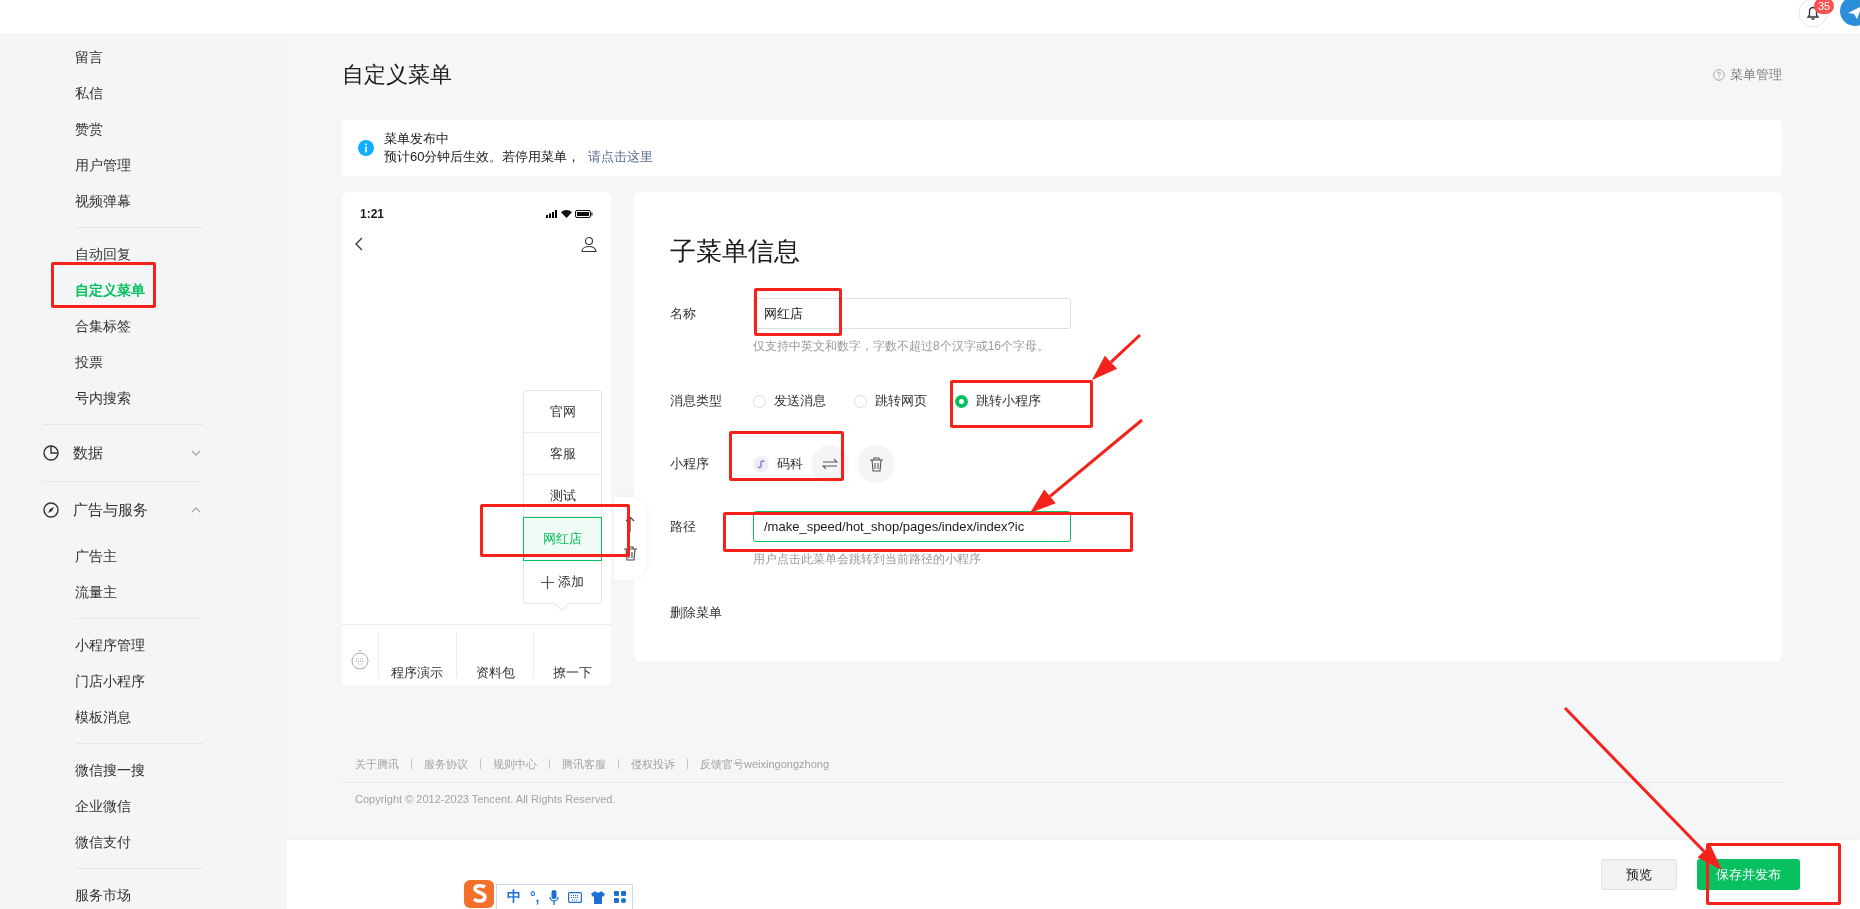  What do you see at coordinates (961, 401) in the screenshot?
I see `radio-button` at bounding box center [961, 401].